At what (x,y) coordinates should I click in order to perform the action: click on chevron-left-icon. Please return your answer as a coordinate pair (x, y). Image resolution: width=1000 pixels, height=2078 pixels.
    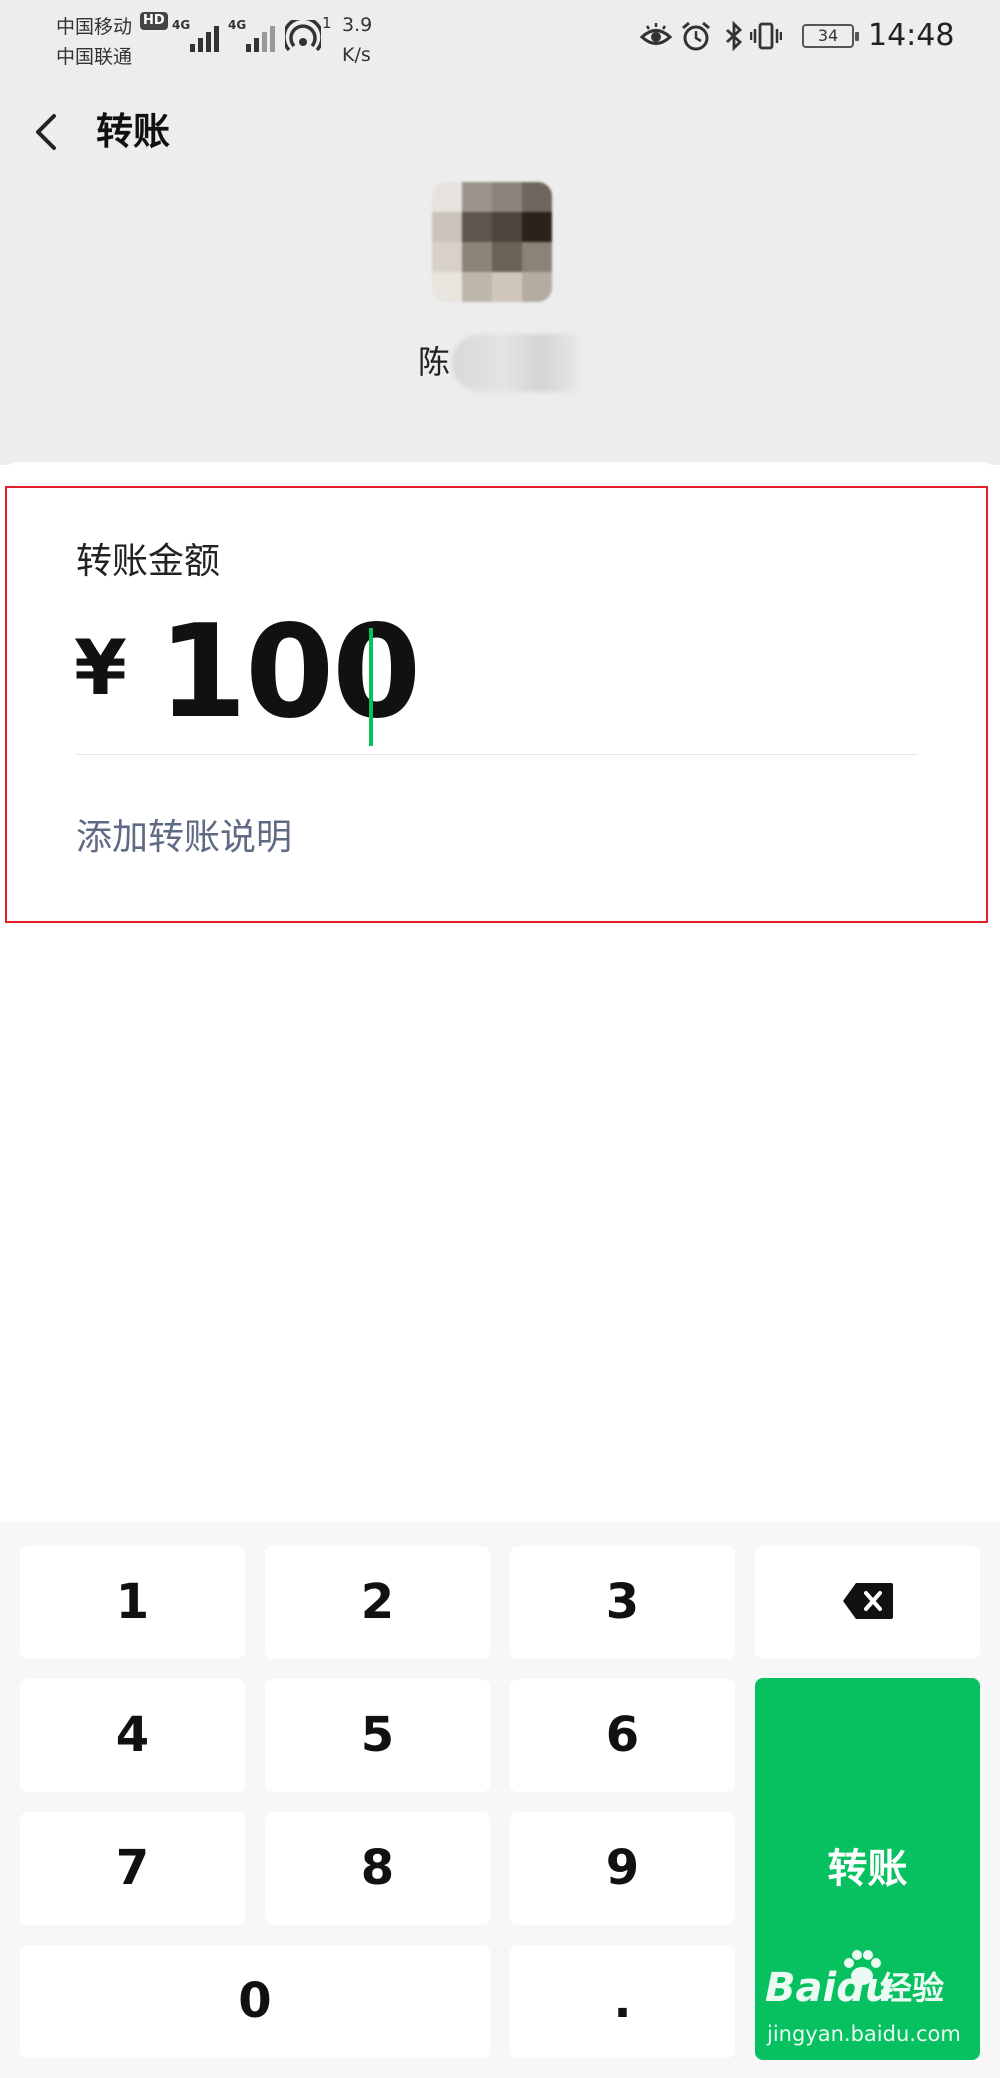
    Looking at the image, I should click on (46, 132).